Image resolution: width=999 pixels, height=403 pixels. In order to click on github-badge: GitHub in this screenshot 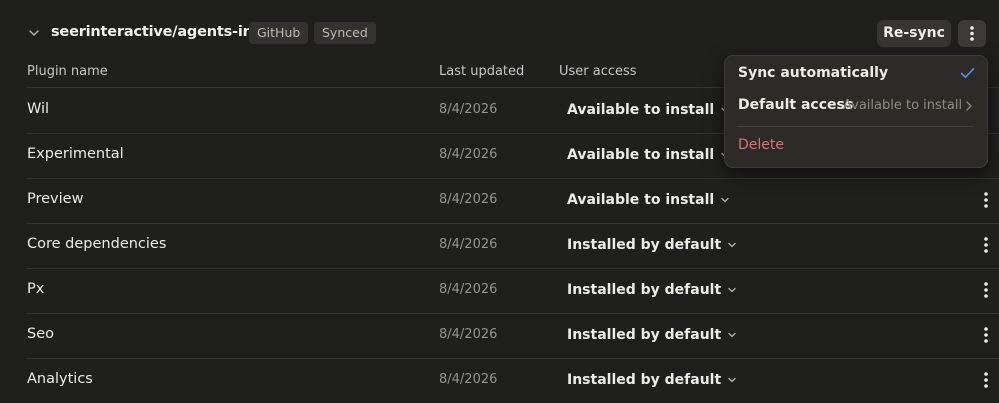, I will do `click(279, 33)`.